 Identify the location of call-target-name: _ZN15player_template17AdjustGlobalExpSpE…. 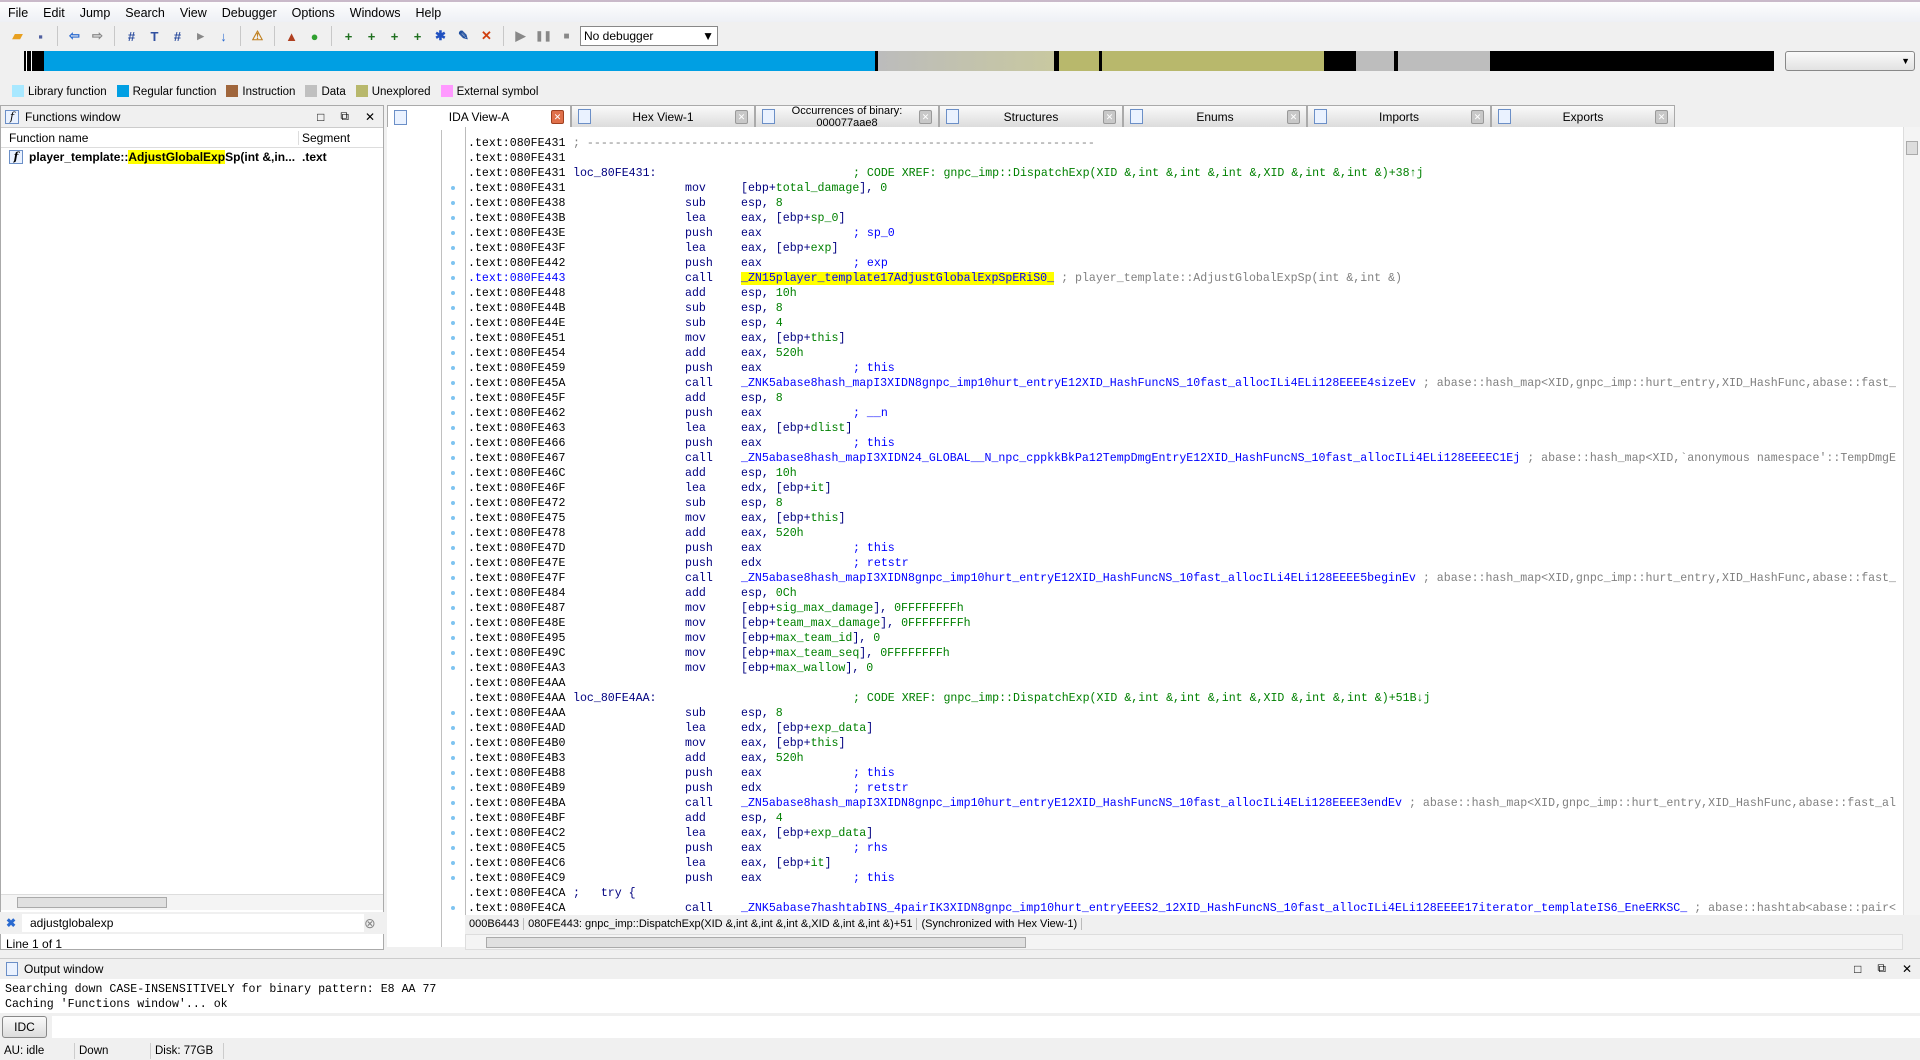
(898, 278).